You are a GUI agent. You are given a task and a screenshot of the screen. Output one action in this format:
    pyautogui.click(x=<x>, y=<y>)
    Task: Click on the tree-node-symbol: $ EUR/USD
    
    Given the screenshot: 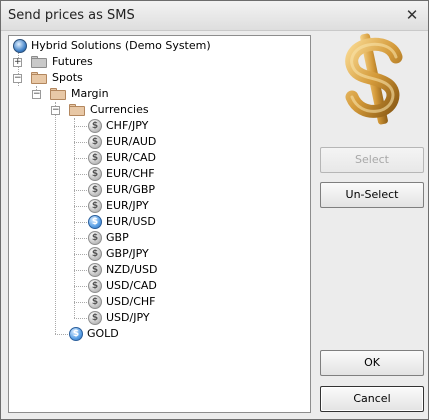 What is the action you would take?
    pyautogui.click(x=184, y=222)
    